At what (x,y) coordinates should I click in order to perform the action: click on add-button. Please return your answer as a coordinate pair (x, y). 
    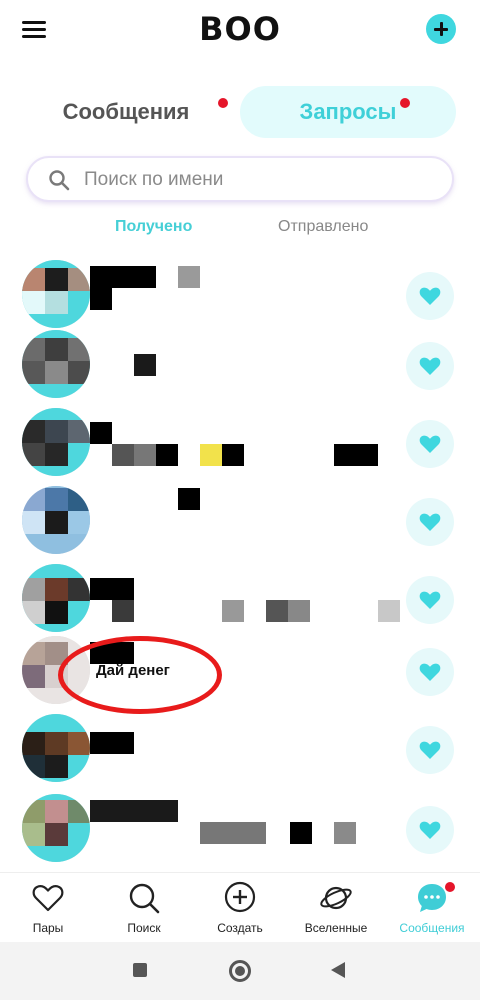
    Looking at the image, I should click on (441, 29).